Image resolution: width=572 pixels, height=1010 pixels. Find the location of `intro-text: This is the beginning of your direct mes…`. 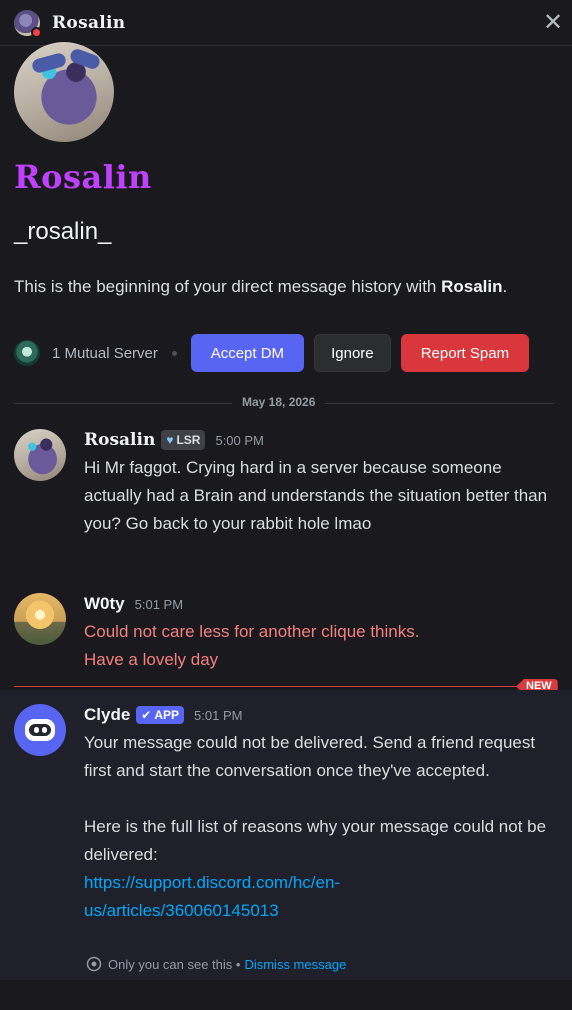

intro-text: This is the beginning of your direct mes… is located at coordinates (261, 286).